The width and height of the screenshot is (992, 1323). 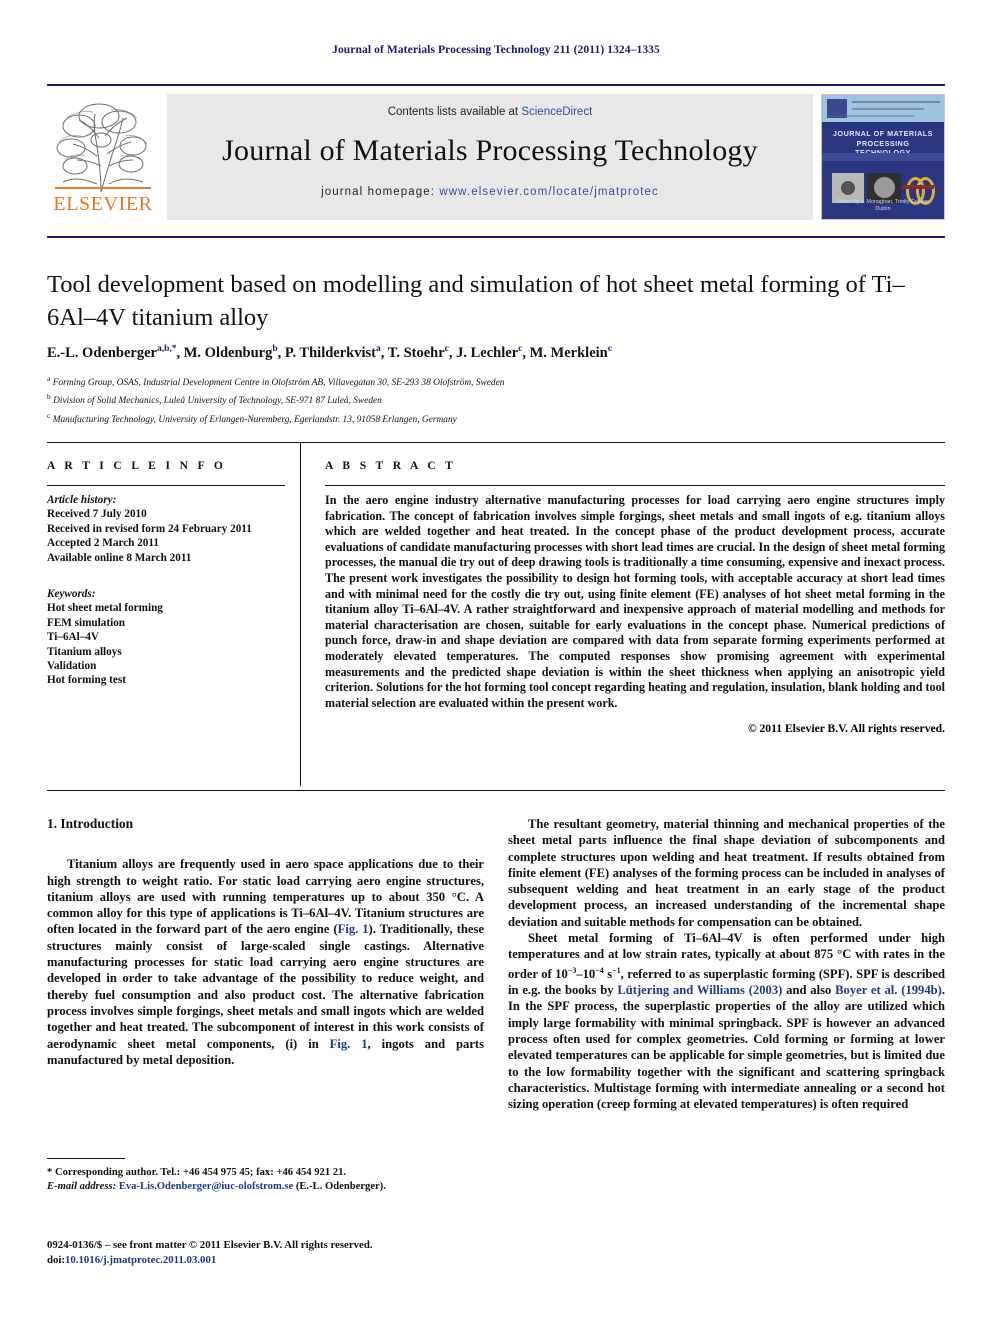 What do you see at coordinates (454, 112) in the screenshot?
I see `contents-prefix: Contents lists available at` at bounding box center [454, 112].